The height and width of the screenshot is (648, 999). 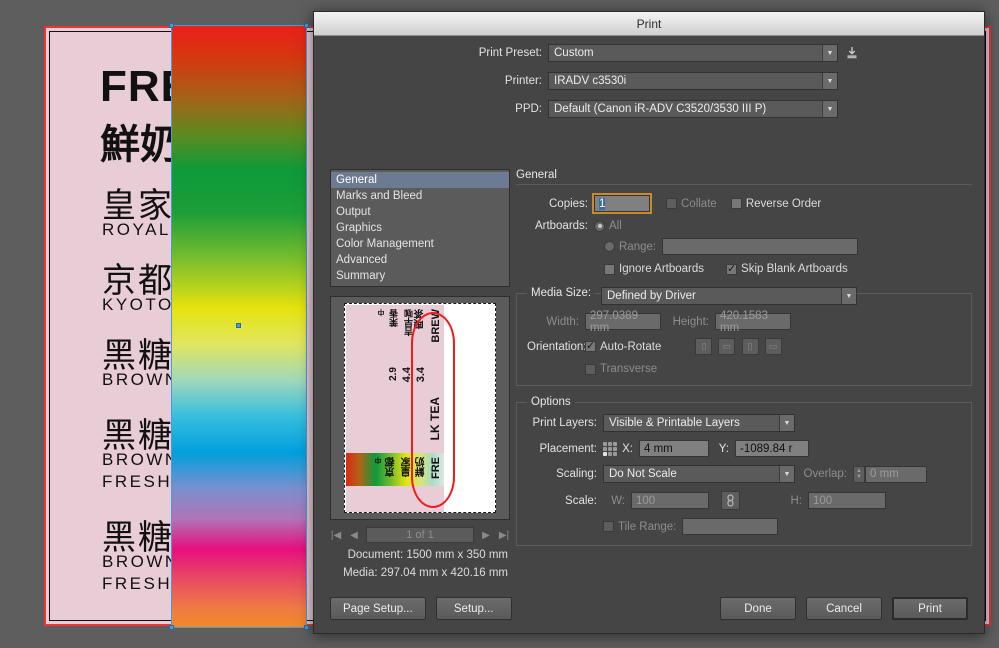 I want to click on copies-input: 1, so click(x=622, y=203).